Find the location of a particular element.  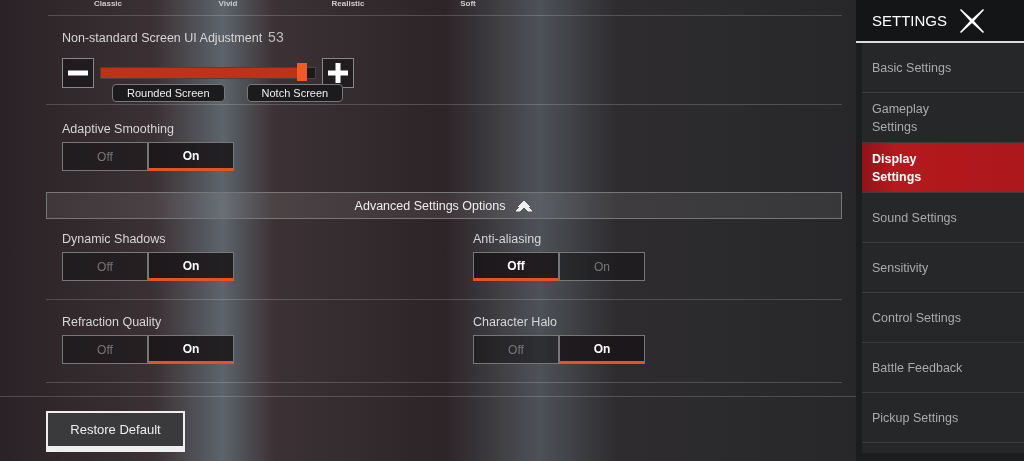

sidebar-item: Basic Settings is located at coordinates (943, 68).